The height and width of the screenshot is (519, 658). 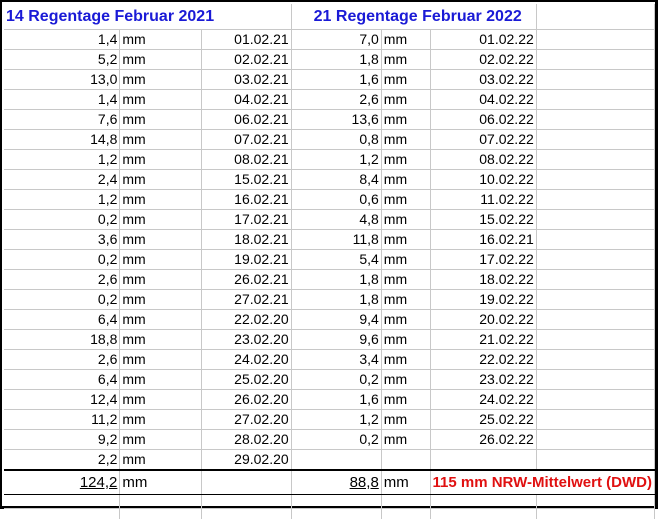 What do you see at coordinates (336, 460) in the screenshot?
I see `right-value-cell` at bounding box center [336, 460].